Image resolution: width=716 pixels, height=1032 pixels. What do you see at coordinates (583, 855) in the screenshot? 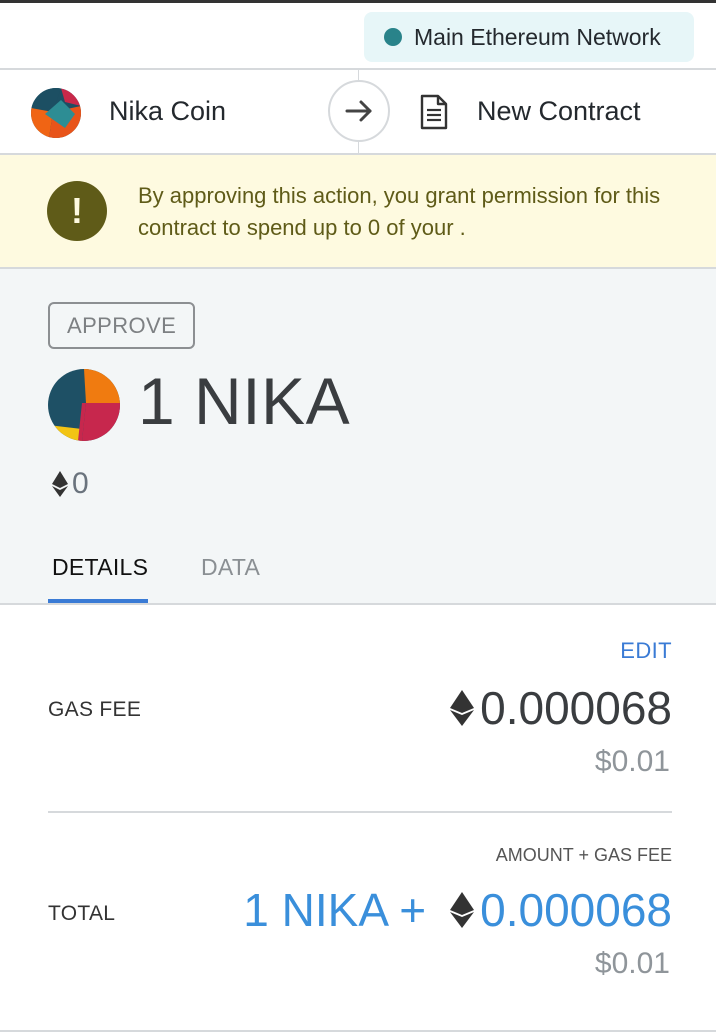
I see `amount-plus-gas-label: AMOUNT + GAS FEE` at bounding box center [583, 855].